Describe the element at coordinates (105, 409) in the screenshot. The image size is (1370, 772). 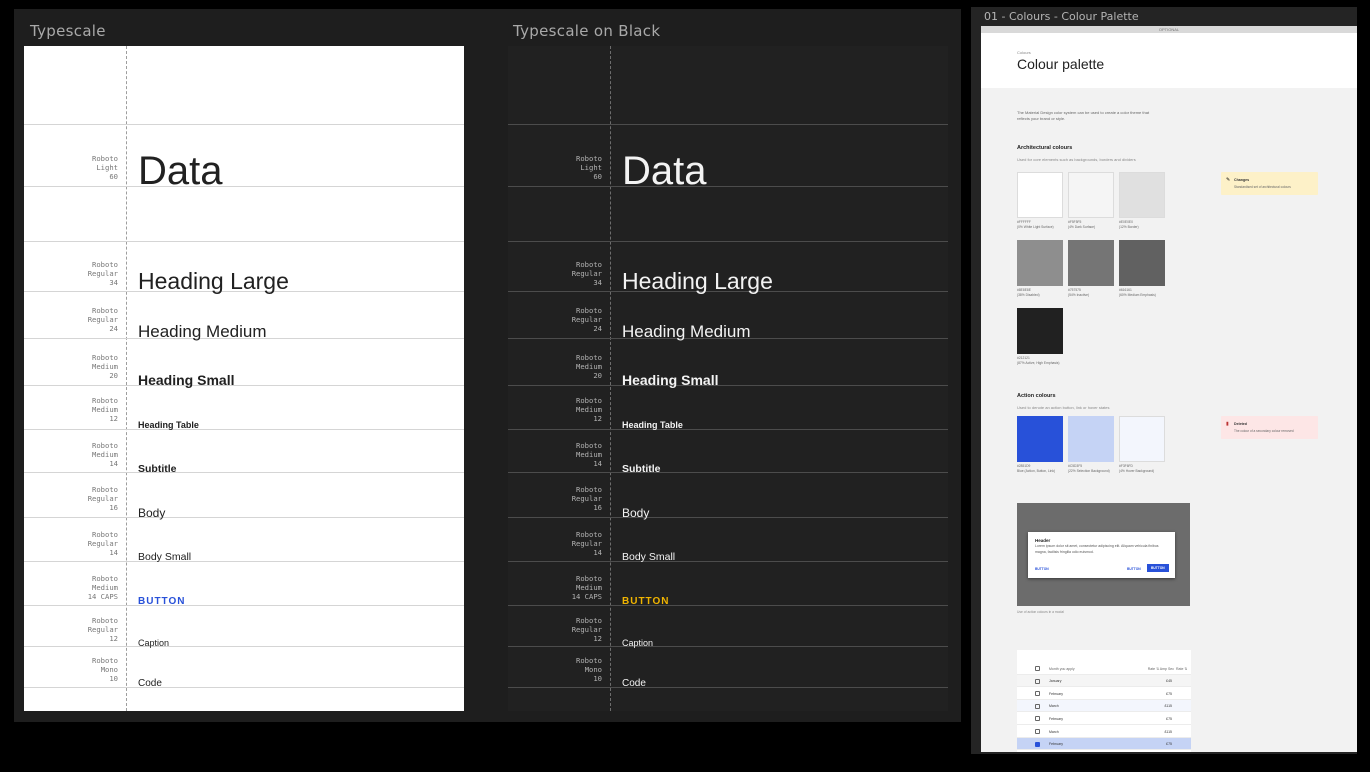
I see `type-spec: Roboto Medium 12` at that location.